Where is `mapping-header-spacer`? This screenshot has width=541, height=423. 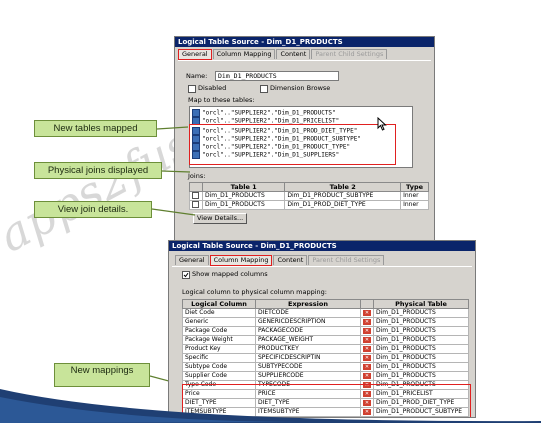
mapping-header-spacer is located at coordinates (367, 304).